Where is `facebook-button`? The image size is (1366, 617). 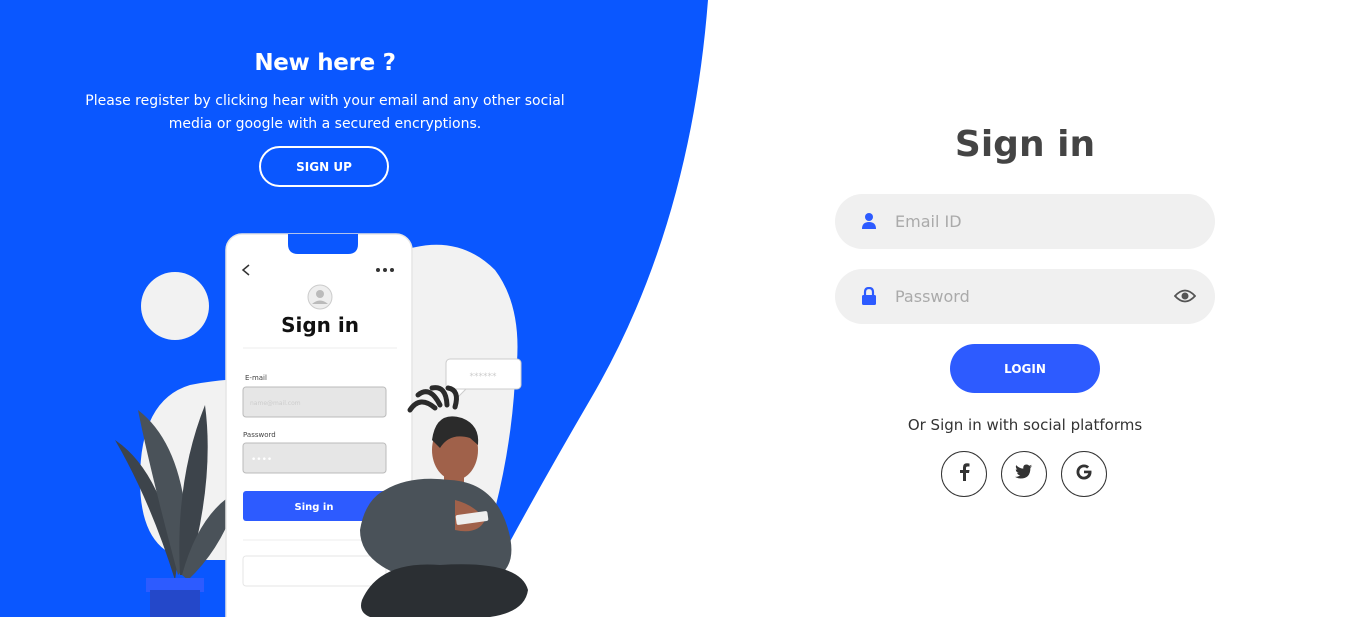 facebook-button is located at coordinates (964, 474).